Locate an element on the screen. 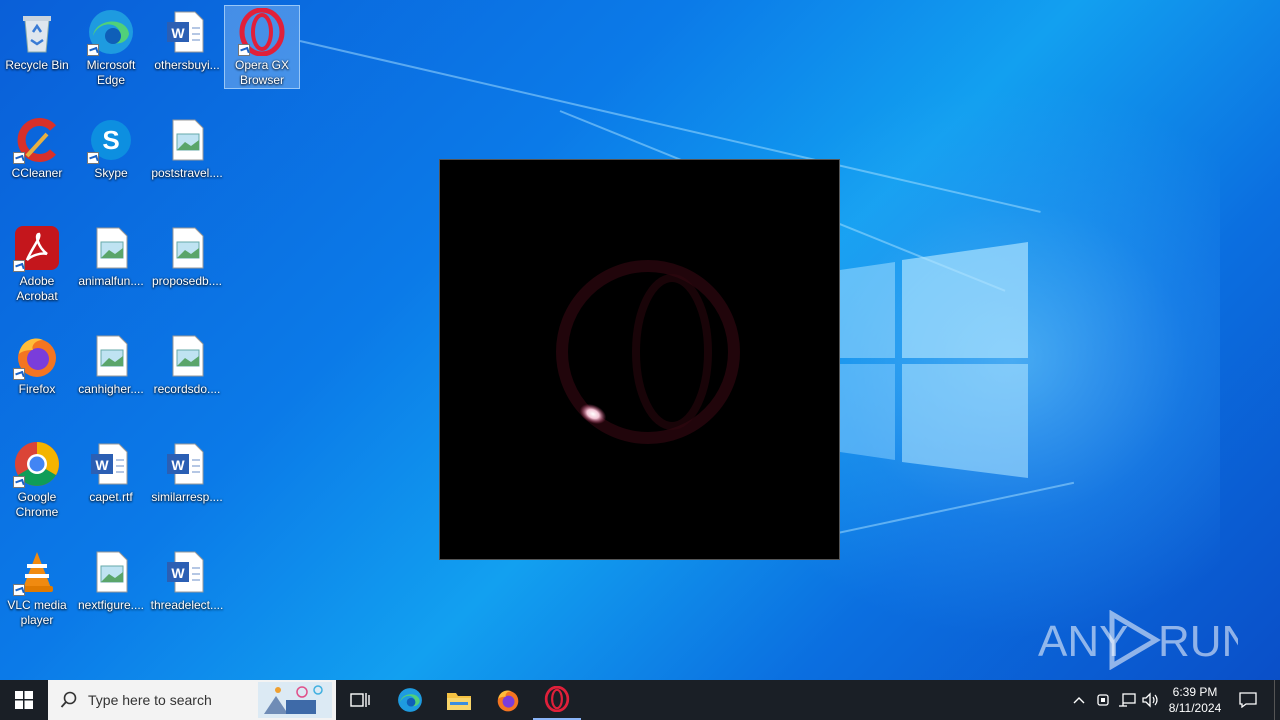 The image size is (1280, 720). recycle-bin-icon is located at coordinates (37, 32).